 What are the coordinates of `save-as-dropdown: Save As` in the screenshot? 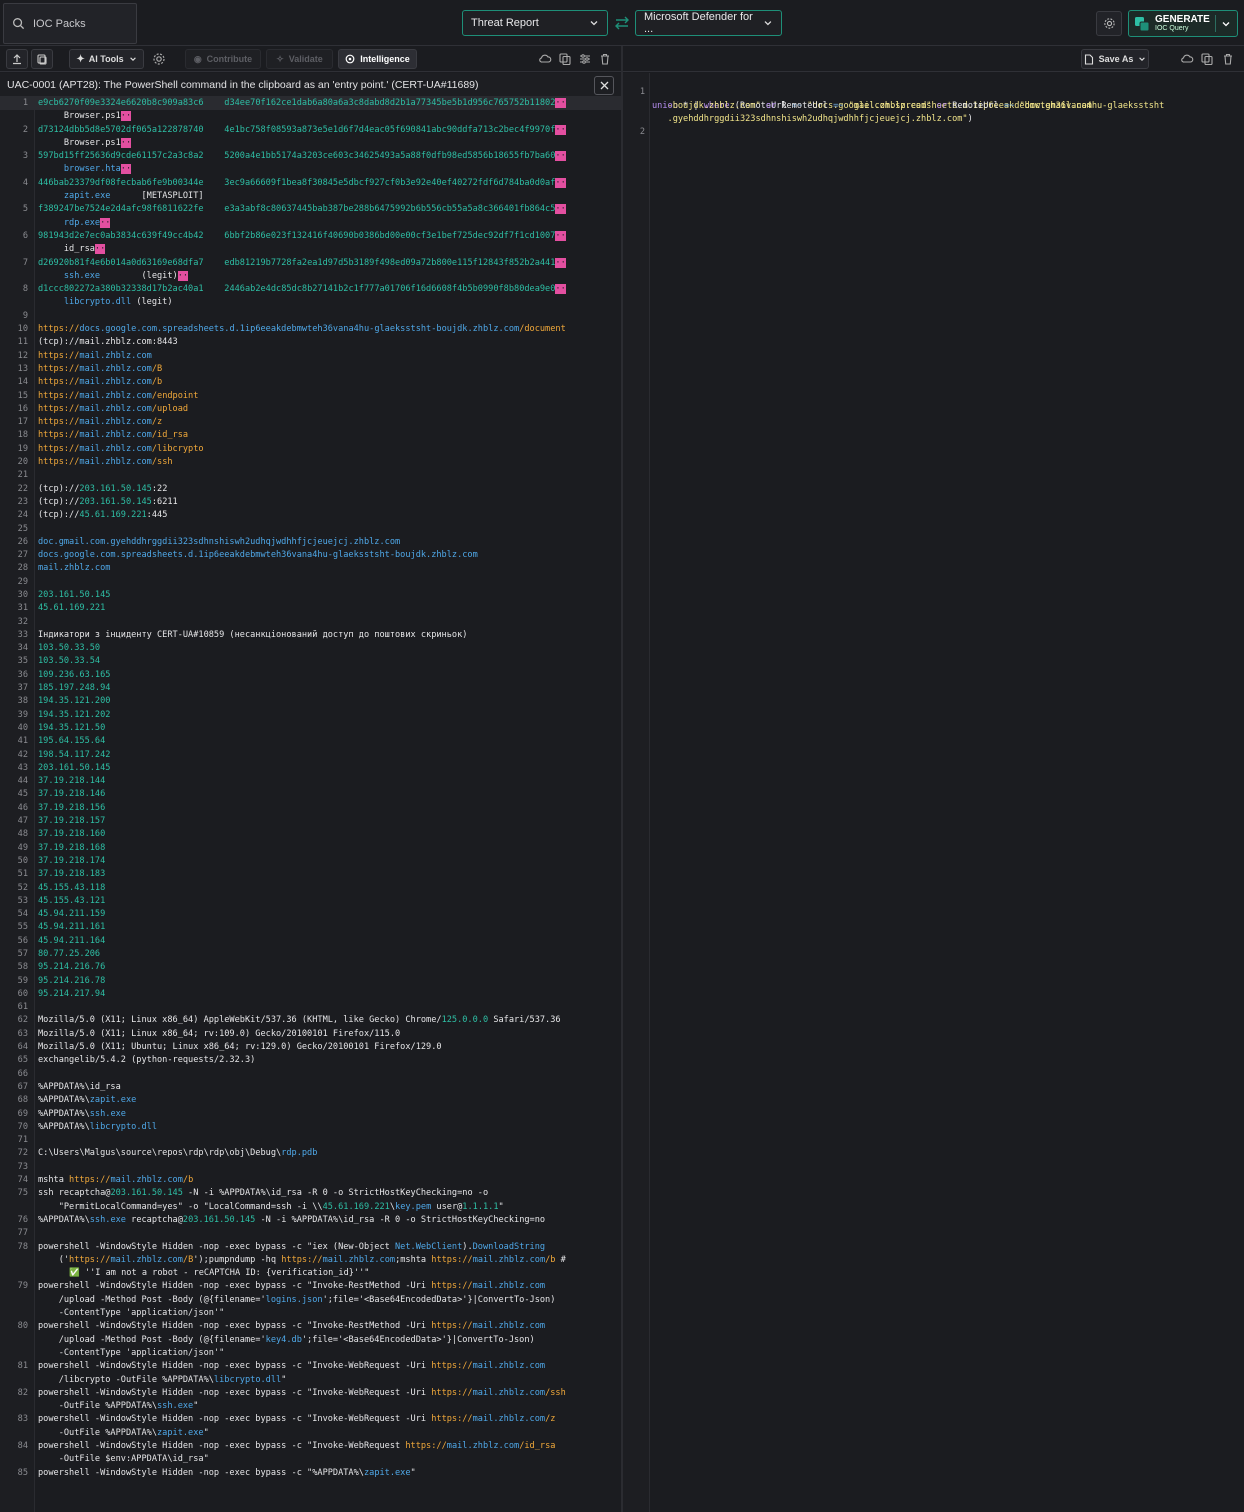 It's located at (1115, 59).